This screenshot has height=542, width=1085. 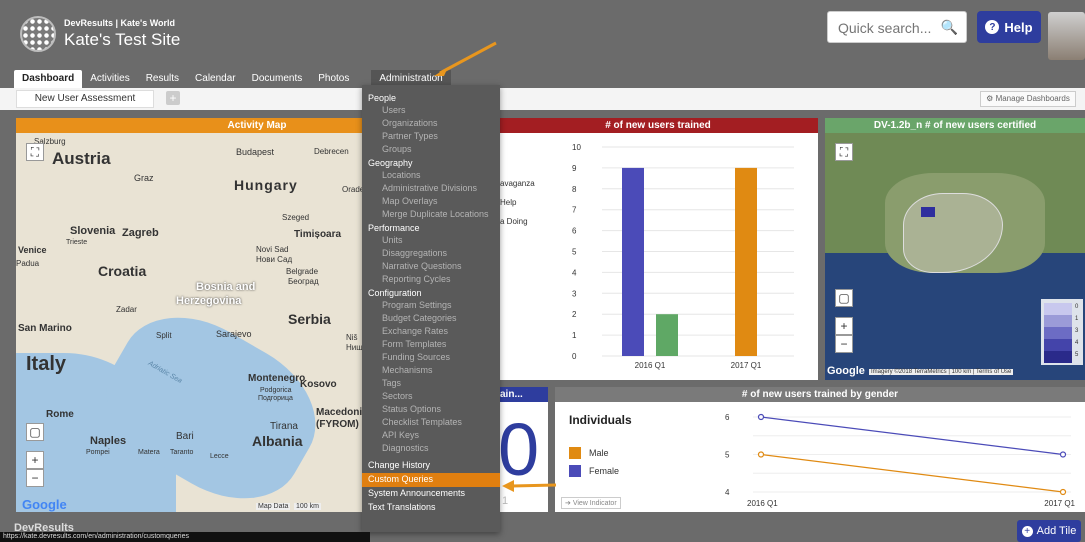 I want to click on menu-item-funding-sources: Funding Sources, so click(x=431, y=357).